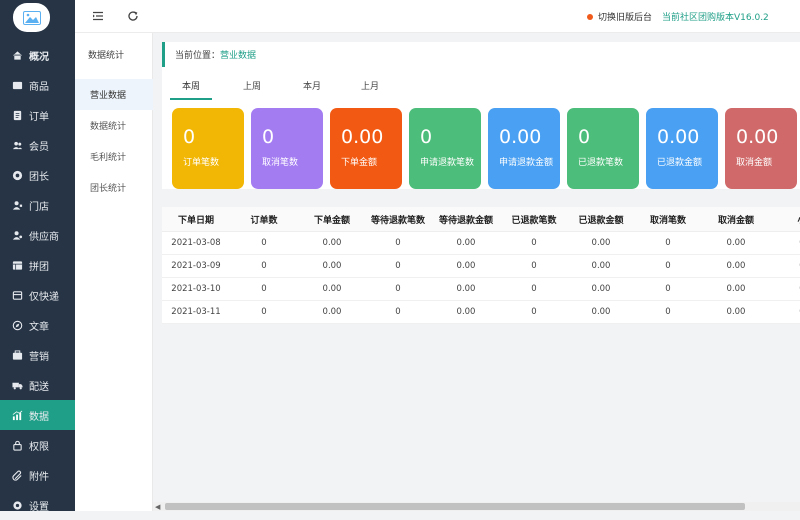 This screenshot has height=520, width=800. Describe the element at coordinates (37, 505) in the screenshot. I see `sidebar-item-15: 设置` at that location.